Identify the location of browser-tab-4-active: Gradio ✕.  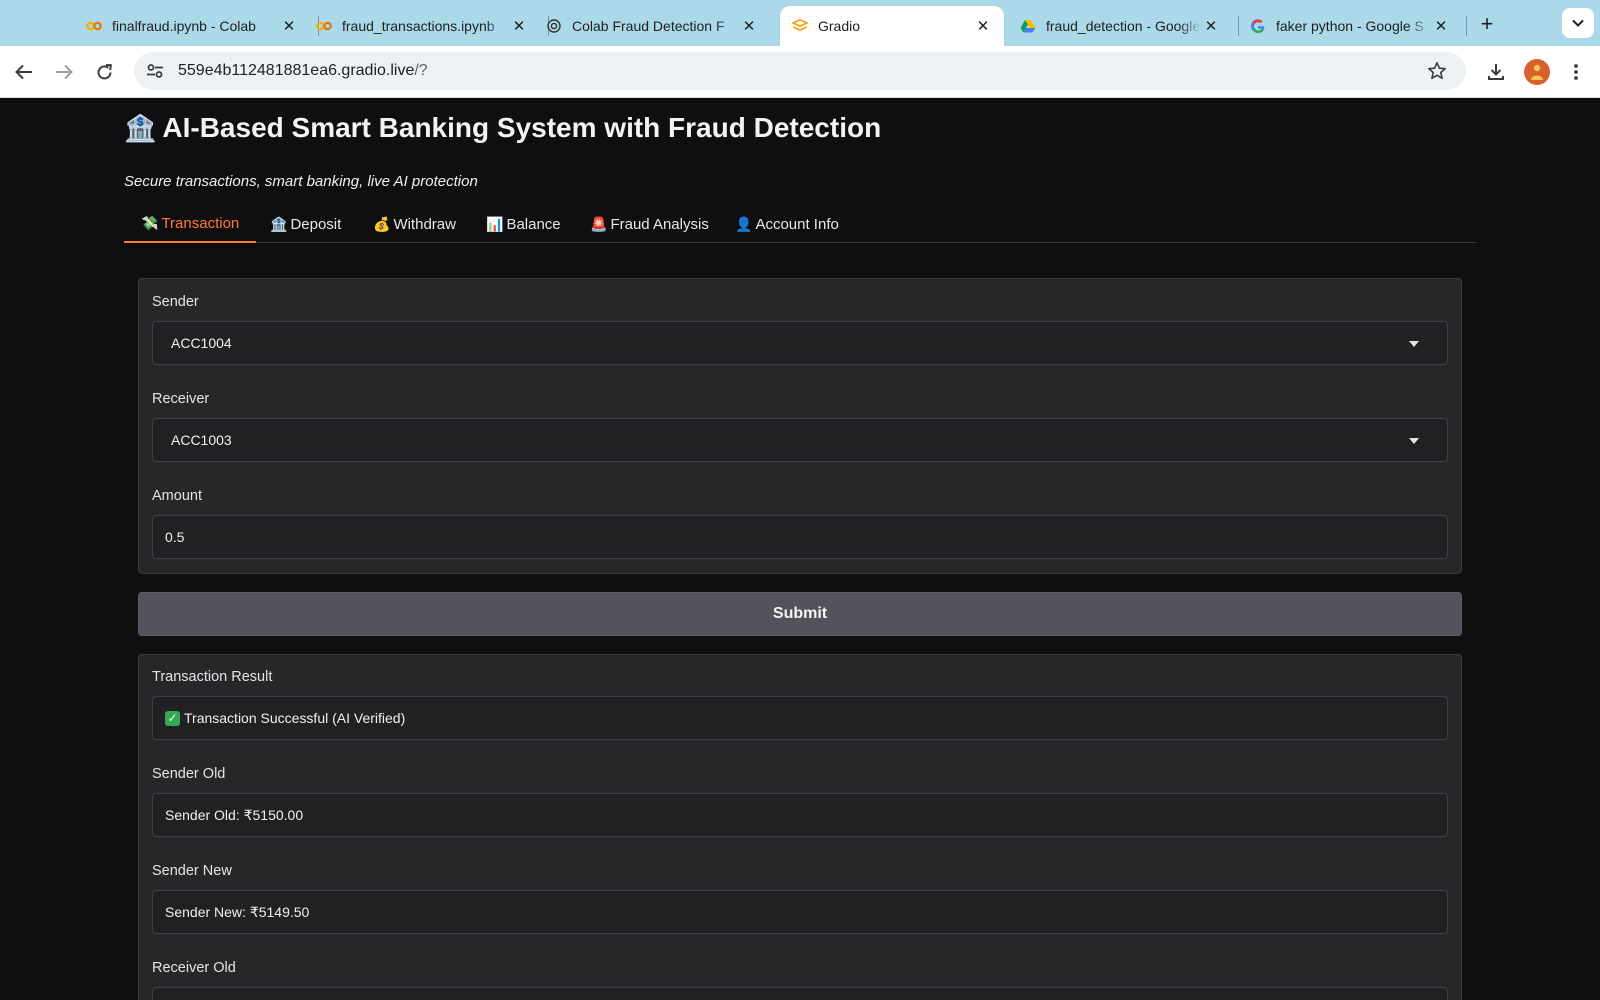
(892, 26).